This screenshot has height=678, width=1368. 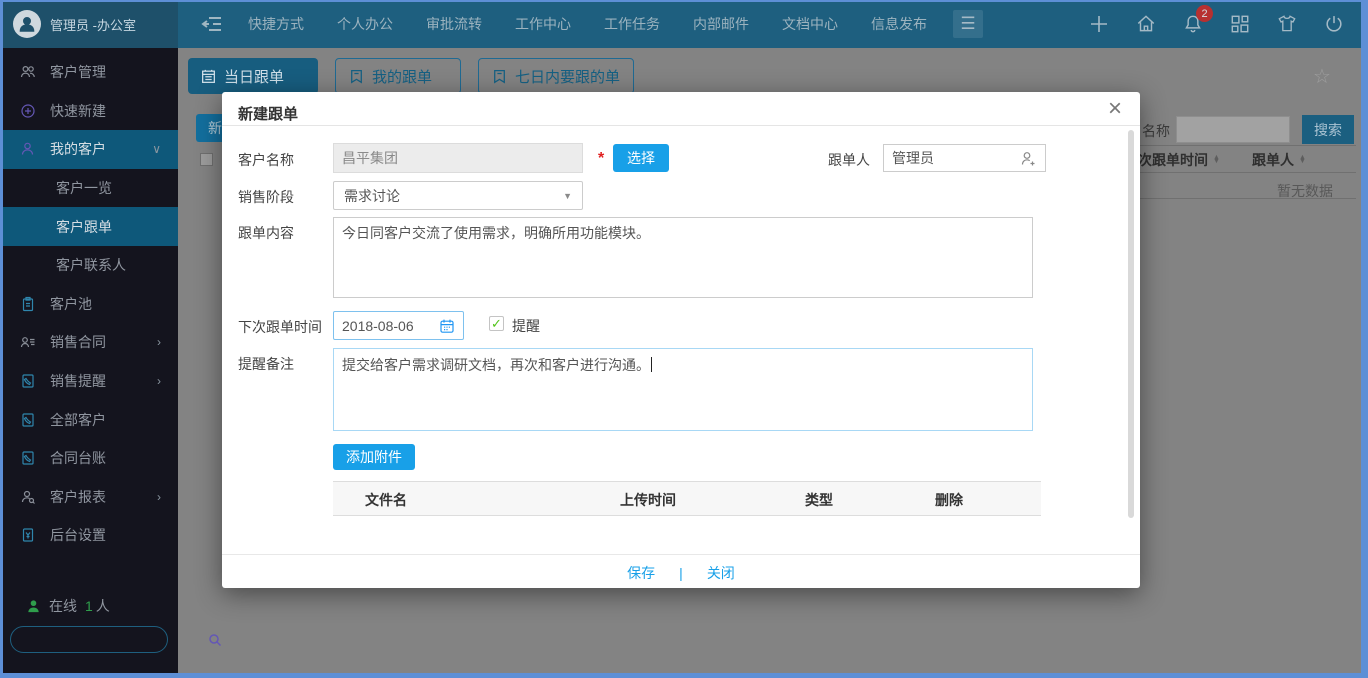 What do you see at coordinates (810, 24) in the screenshot?
I see `nav-item-docs: 文档中心` at bounding box center [810, 24].